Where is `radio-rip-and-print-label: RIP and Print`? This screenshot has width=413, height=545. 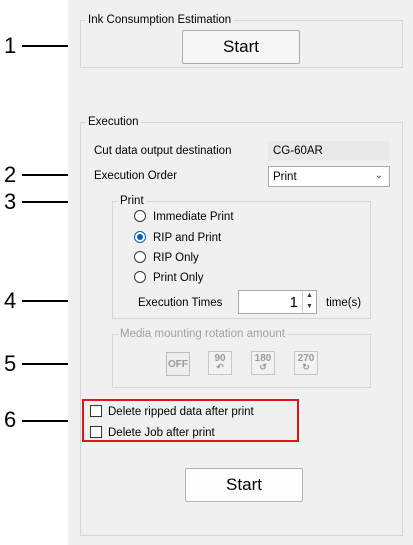
radio-rip-and-print-label: RIP and Print is located at coordinates (187, 238).